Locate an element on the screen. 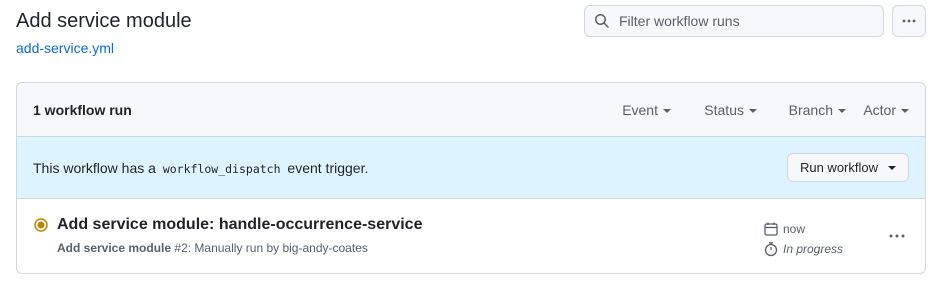 This screenshot has width=941, height=303. search-icon is located at coordinates (602, 21).